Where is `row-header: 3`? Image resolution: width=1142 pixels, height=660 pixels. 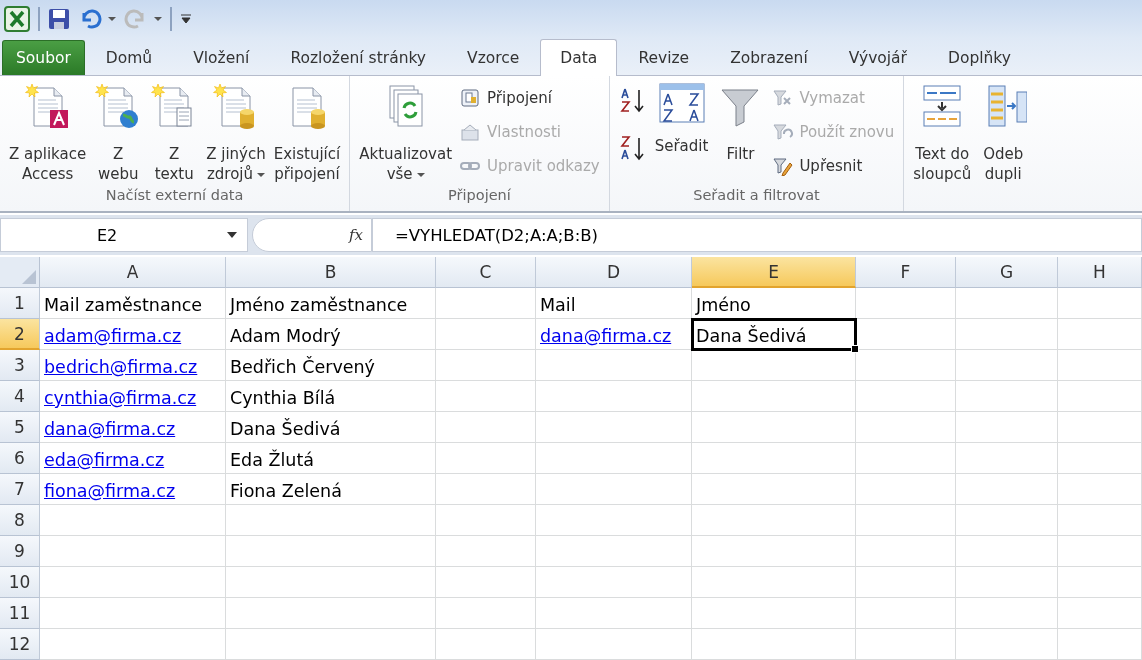
row-header: 3 is located at coordinates (20, 365).